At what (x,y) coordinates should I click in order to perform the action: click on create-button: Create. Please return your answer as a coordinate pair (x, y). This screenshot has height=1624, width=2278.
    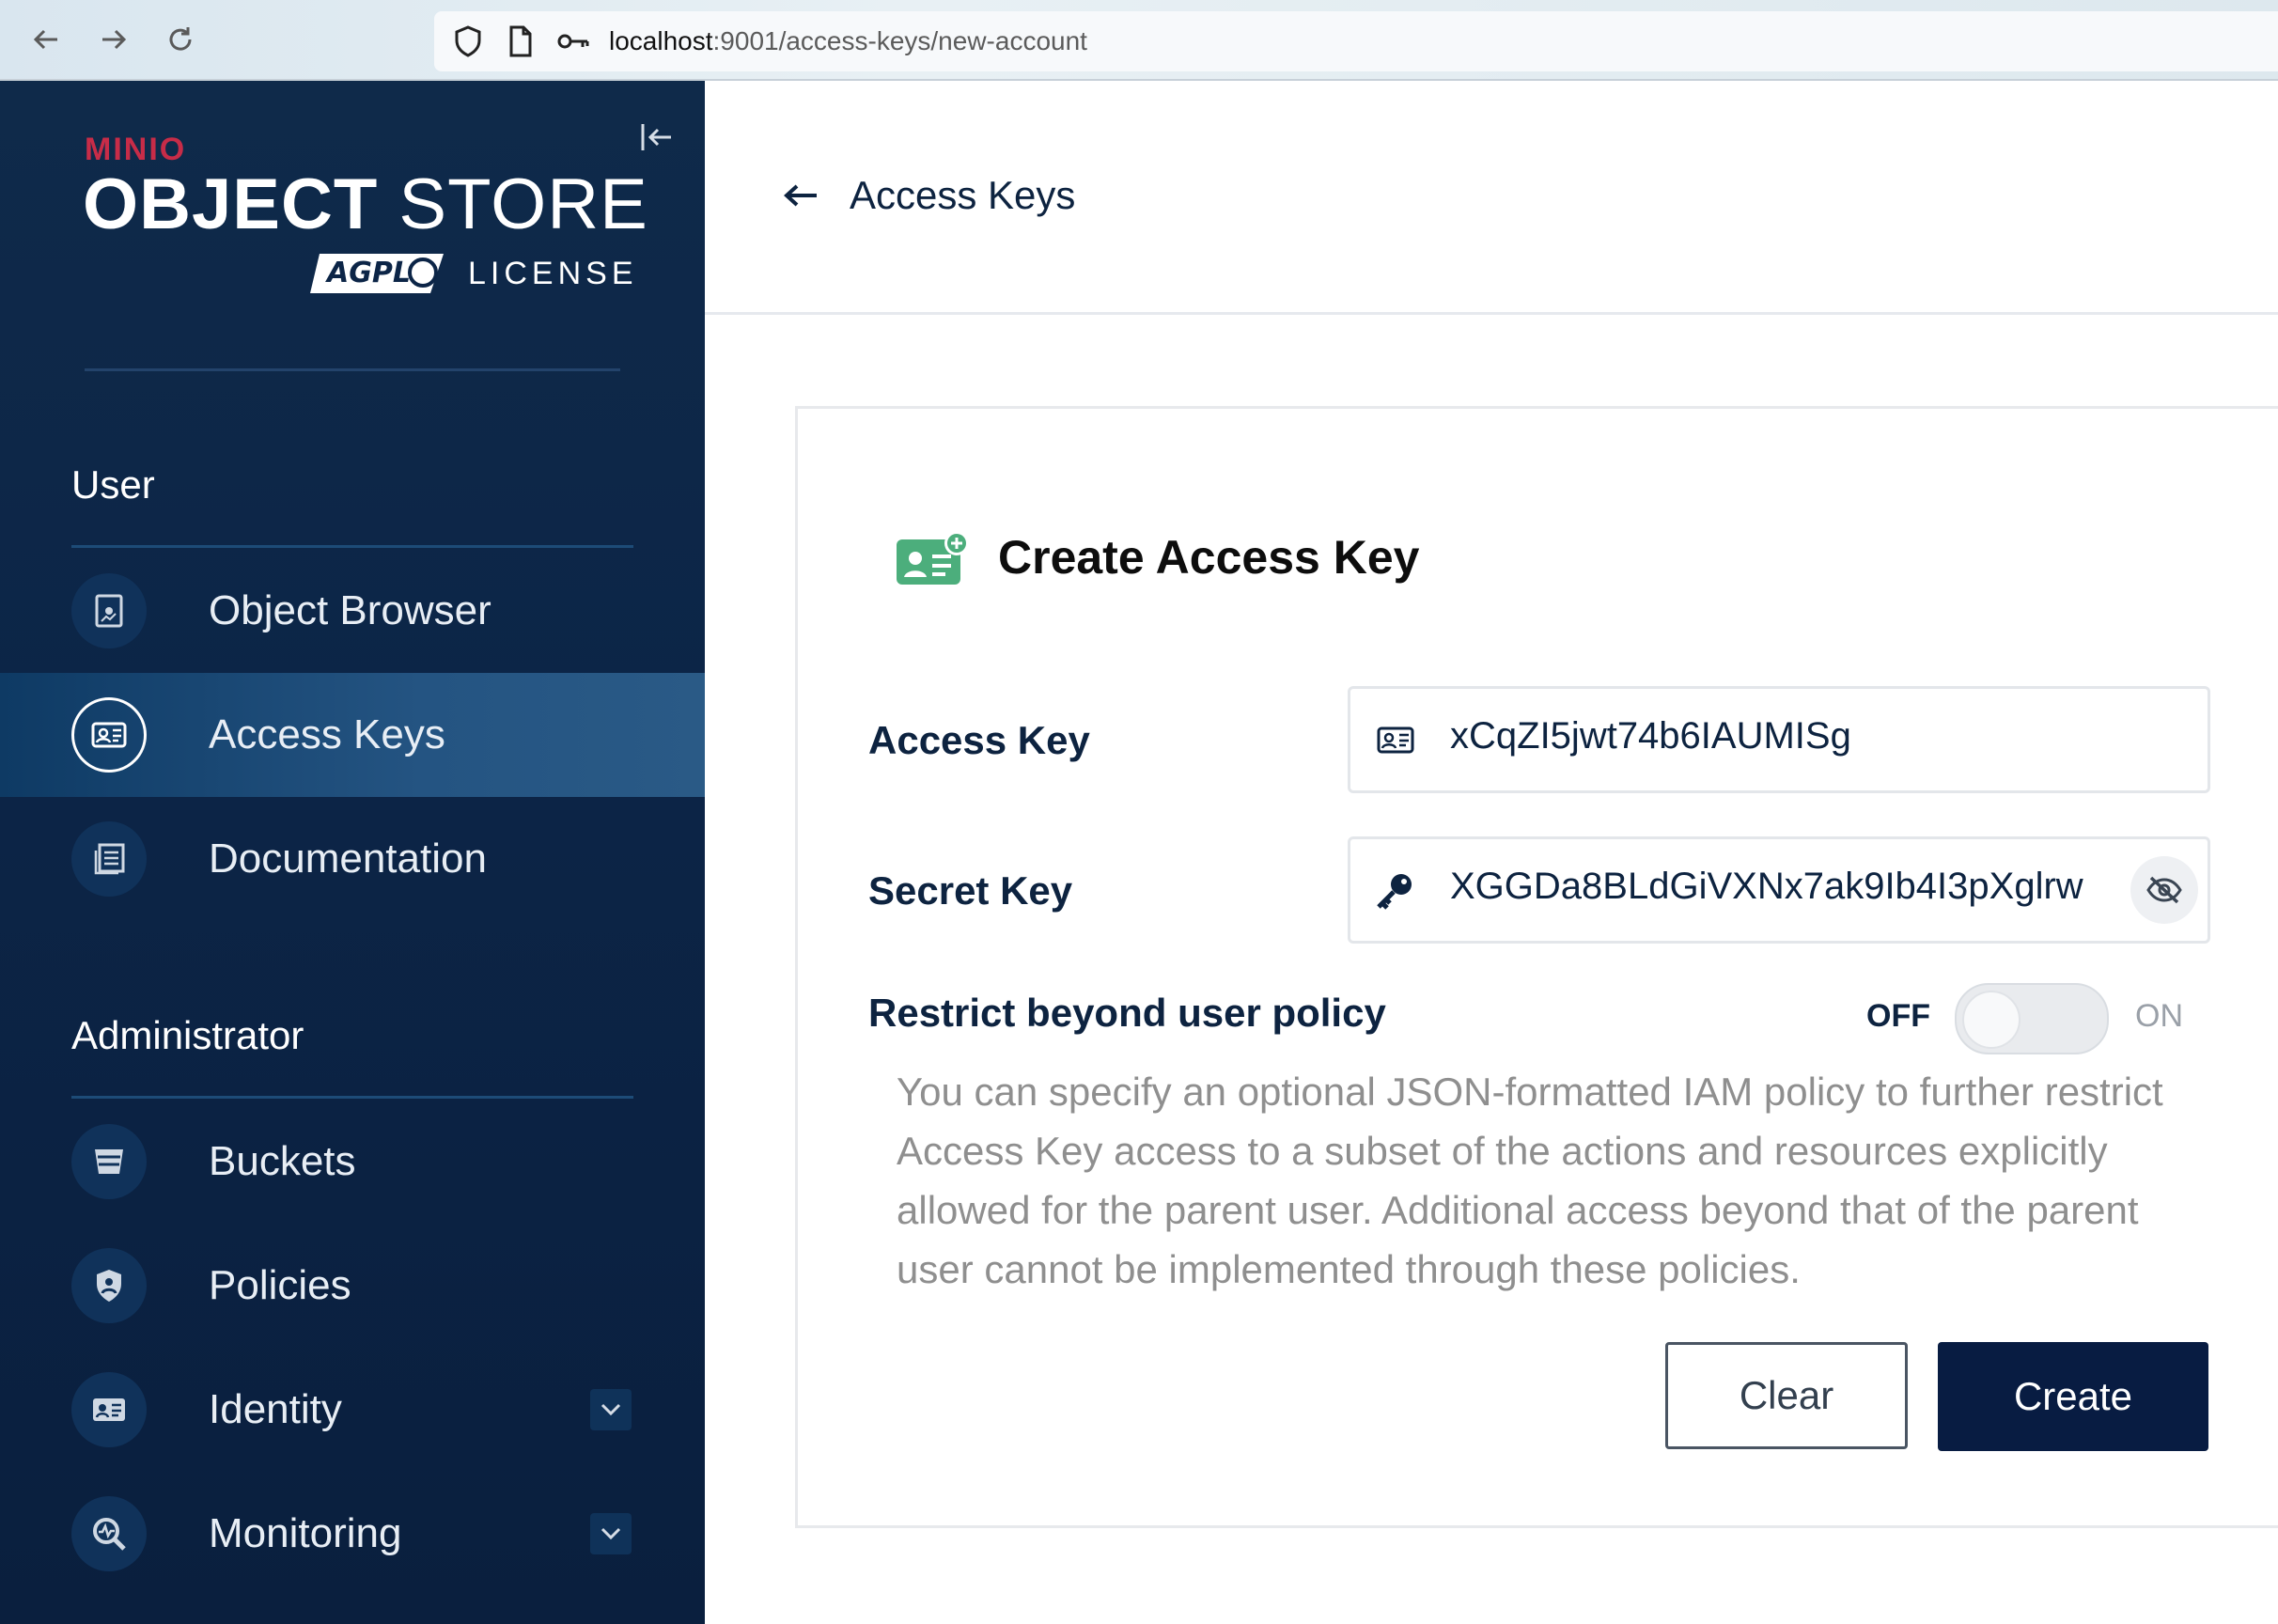
    Looking at the image, I should click on (2073, 1396).